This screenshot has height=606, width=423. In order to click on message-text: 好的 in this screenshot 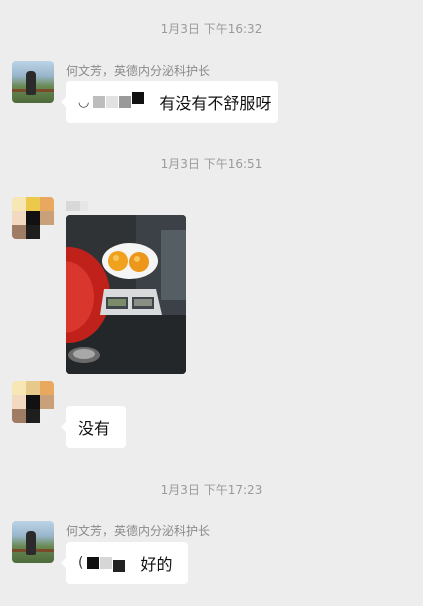, I will do `click(156, 564)`.